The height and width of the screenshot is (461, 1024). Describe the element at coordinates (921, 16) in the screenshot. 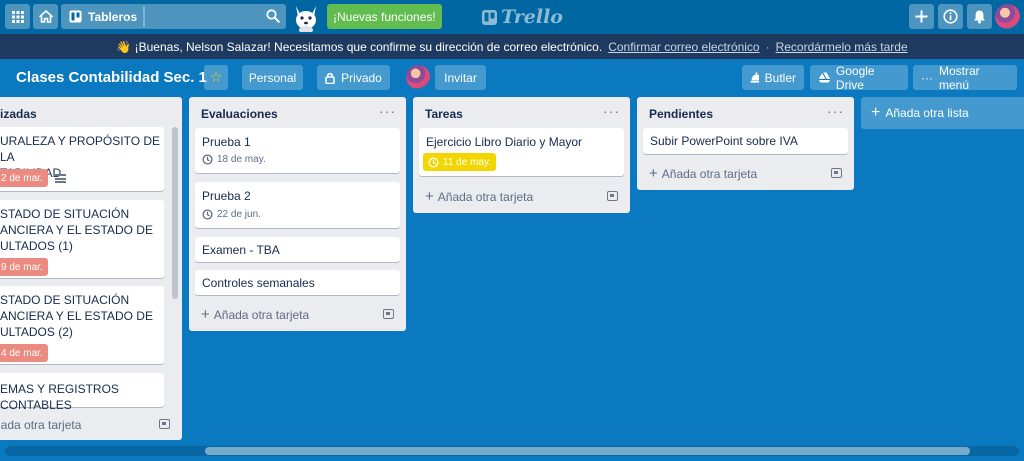

I see `create-button` at that location.